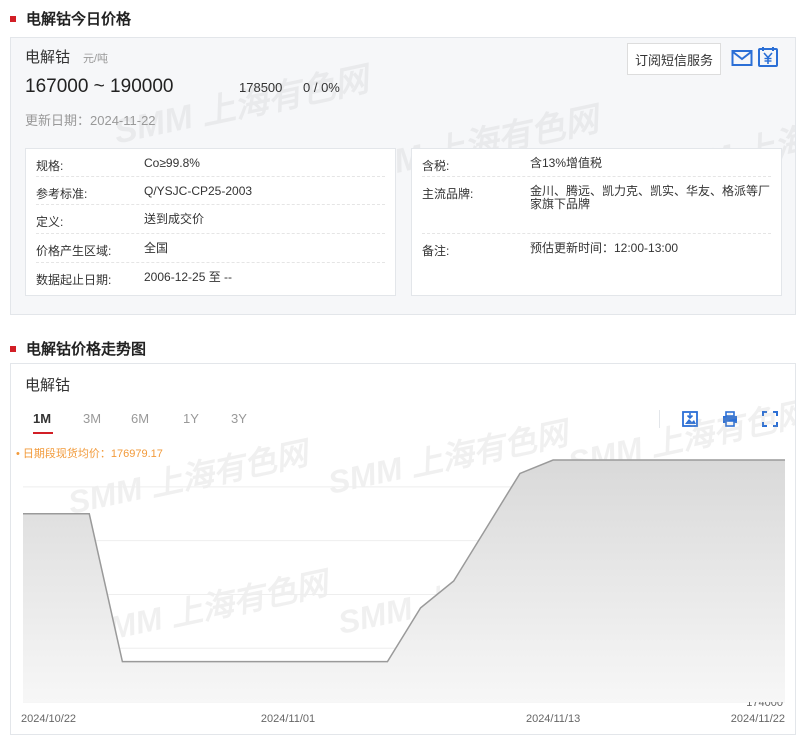 This screenshot has width=800, height=735. I want to click on price-average: 178500, so click(261, 87).